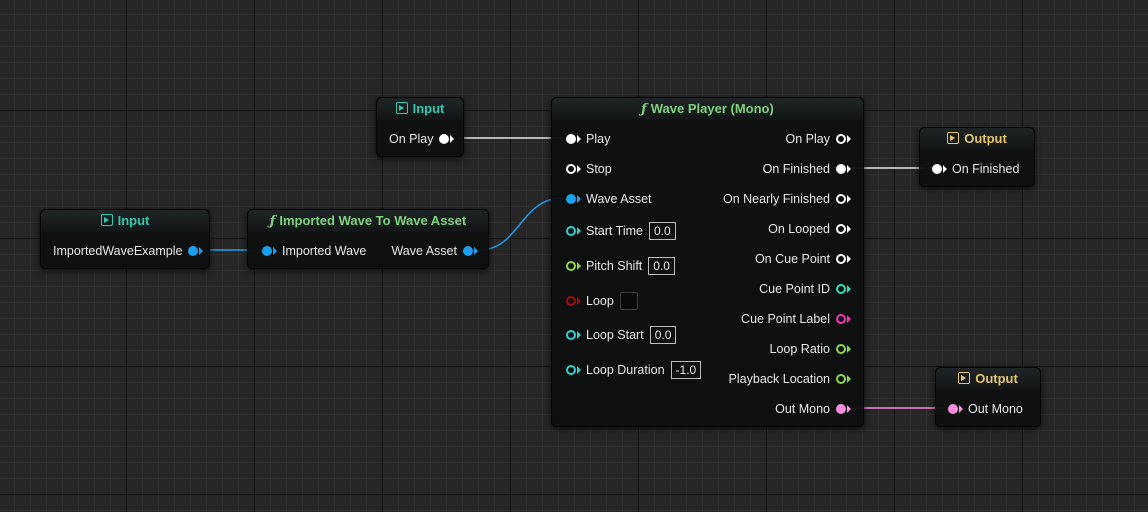 This screenshot has height=512, width=1148. What do you see at coordinates (401, 108) in the screenshot?
I see `input-icon` at bounding box center [401, 108].